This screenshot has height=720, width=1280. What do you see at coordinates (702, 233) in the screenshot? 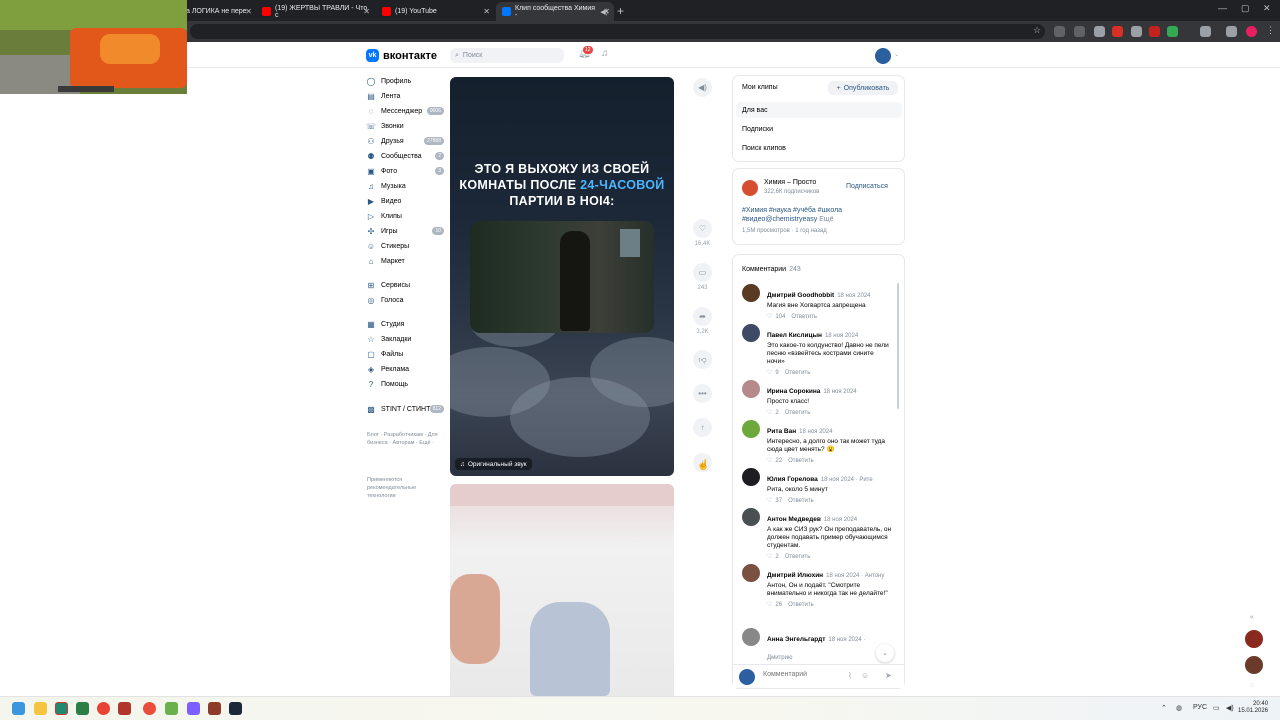
I see `like-button: ♡ 16,4K` at bounding box center [702, 233].